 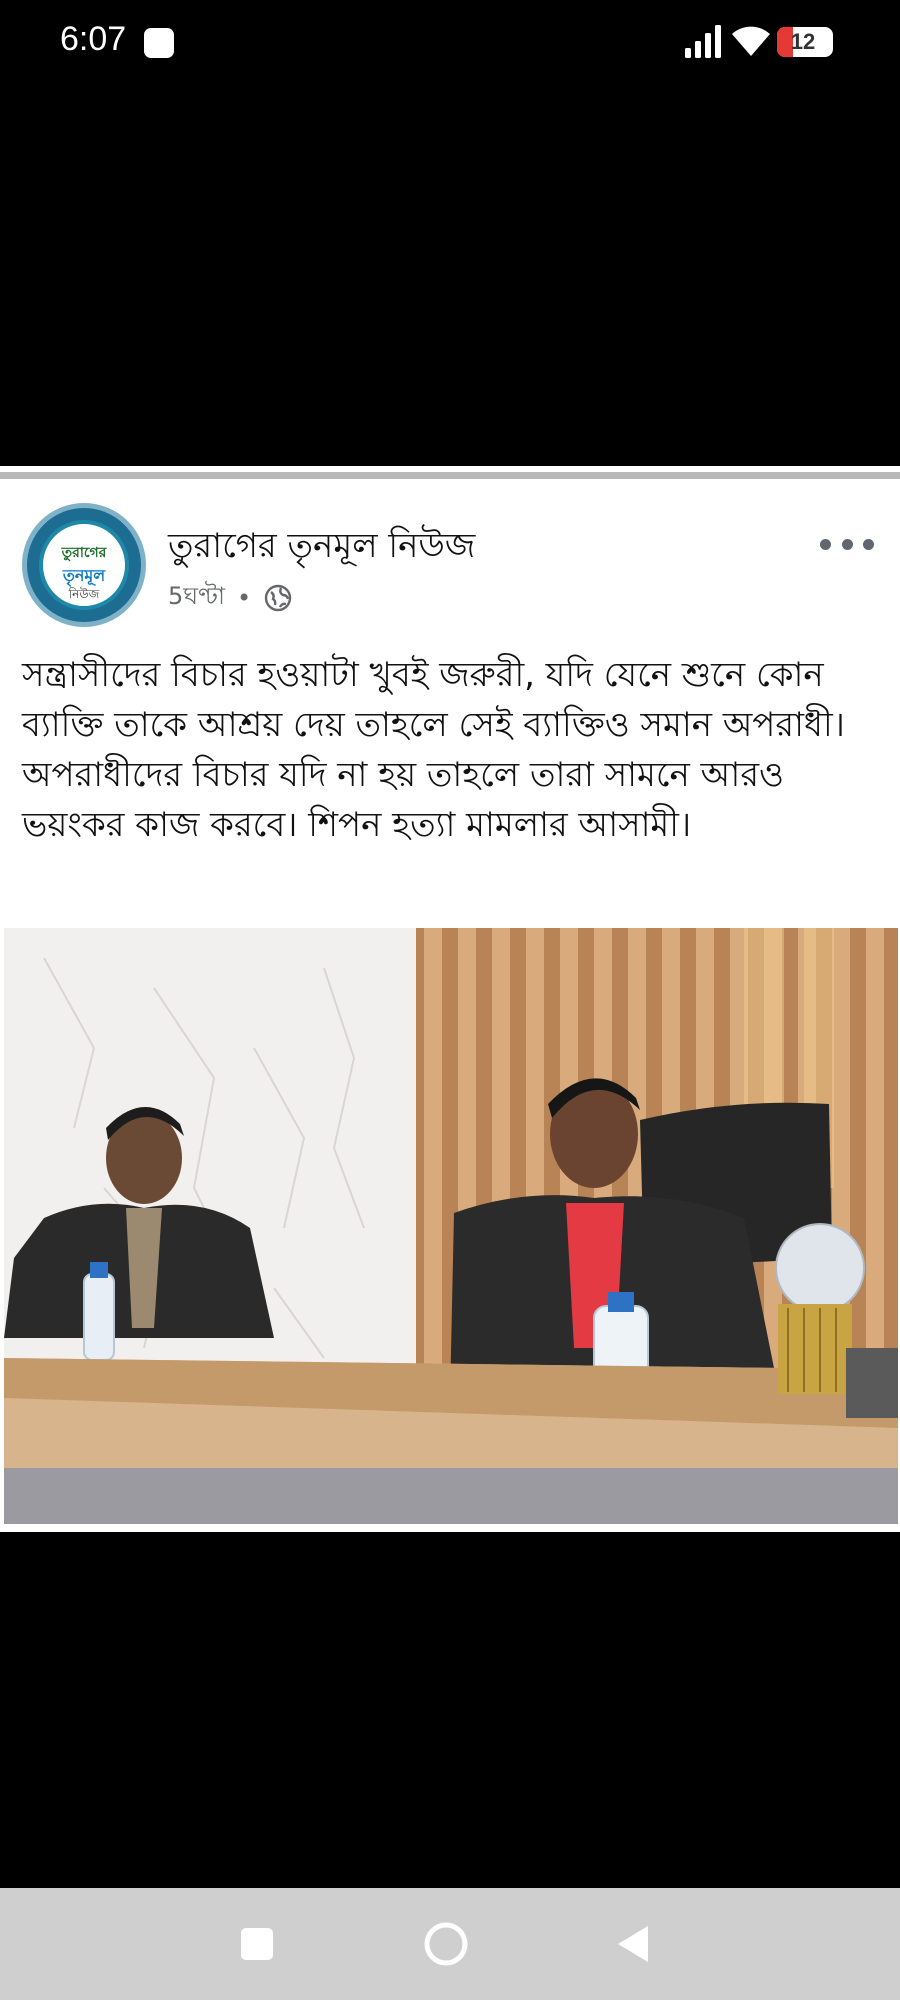 What do you see at coordinates (84, 594) in the screenshot?
I see `avatar-logo-bottom: নিউজ` at bounding box center [84, 594].